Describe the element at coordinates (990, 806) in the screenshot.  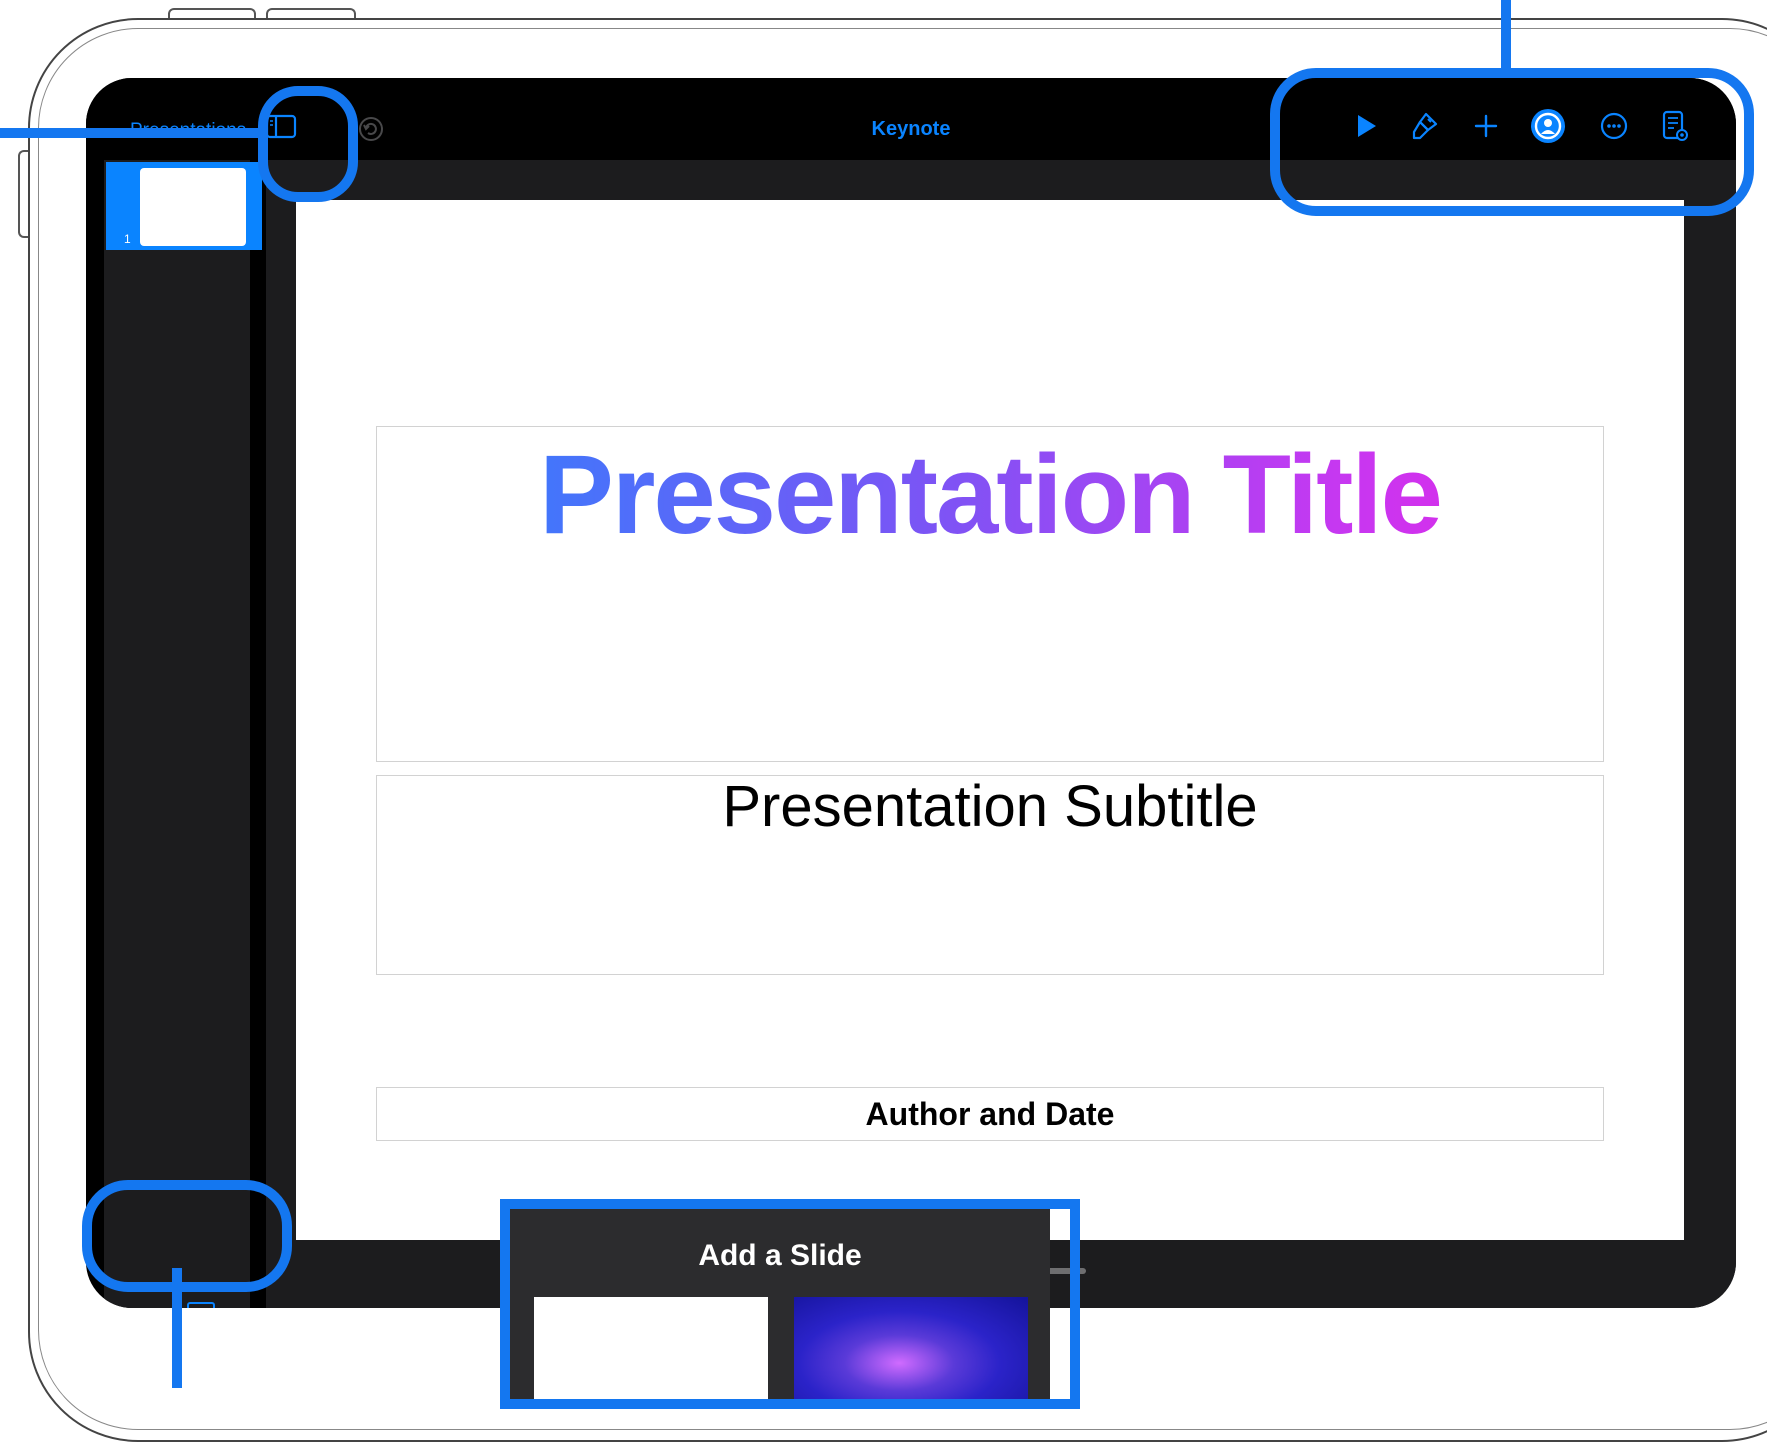
I see `slide-subtitle: Presentation Subtitle` at that location.